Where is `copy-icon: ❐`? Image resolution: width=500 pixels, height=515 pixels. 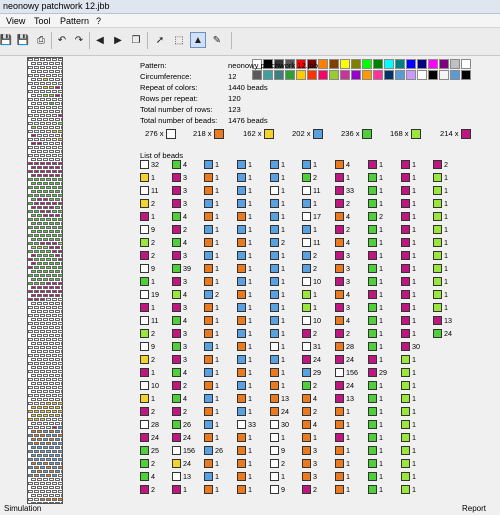
copy-icon: ❐ is located at coordinates (136, 40).